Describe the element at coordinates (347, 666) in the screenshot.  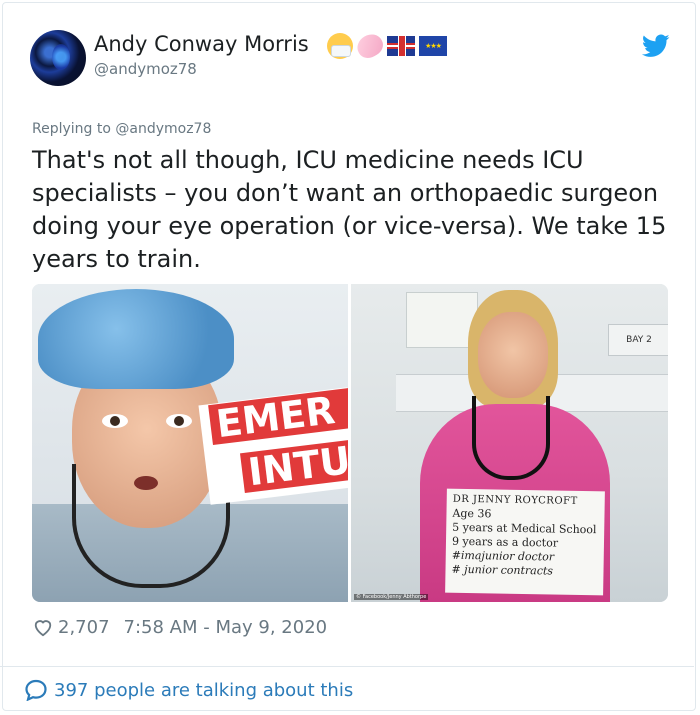
I see `footer-divider` at that location.